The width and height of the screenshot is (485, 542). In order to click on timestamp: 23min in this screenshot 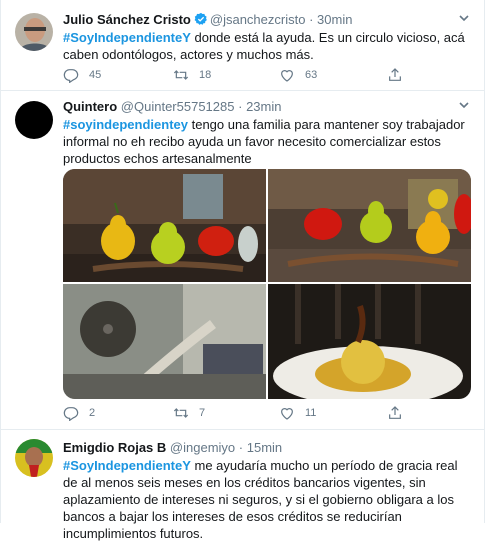, I will do `click(263, 106)`.